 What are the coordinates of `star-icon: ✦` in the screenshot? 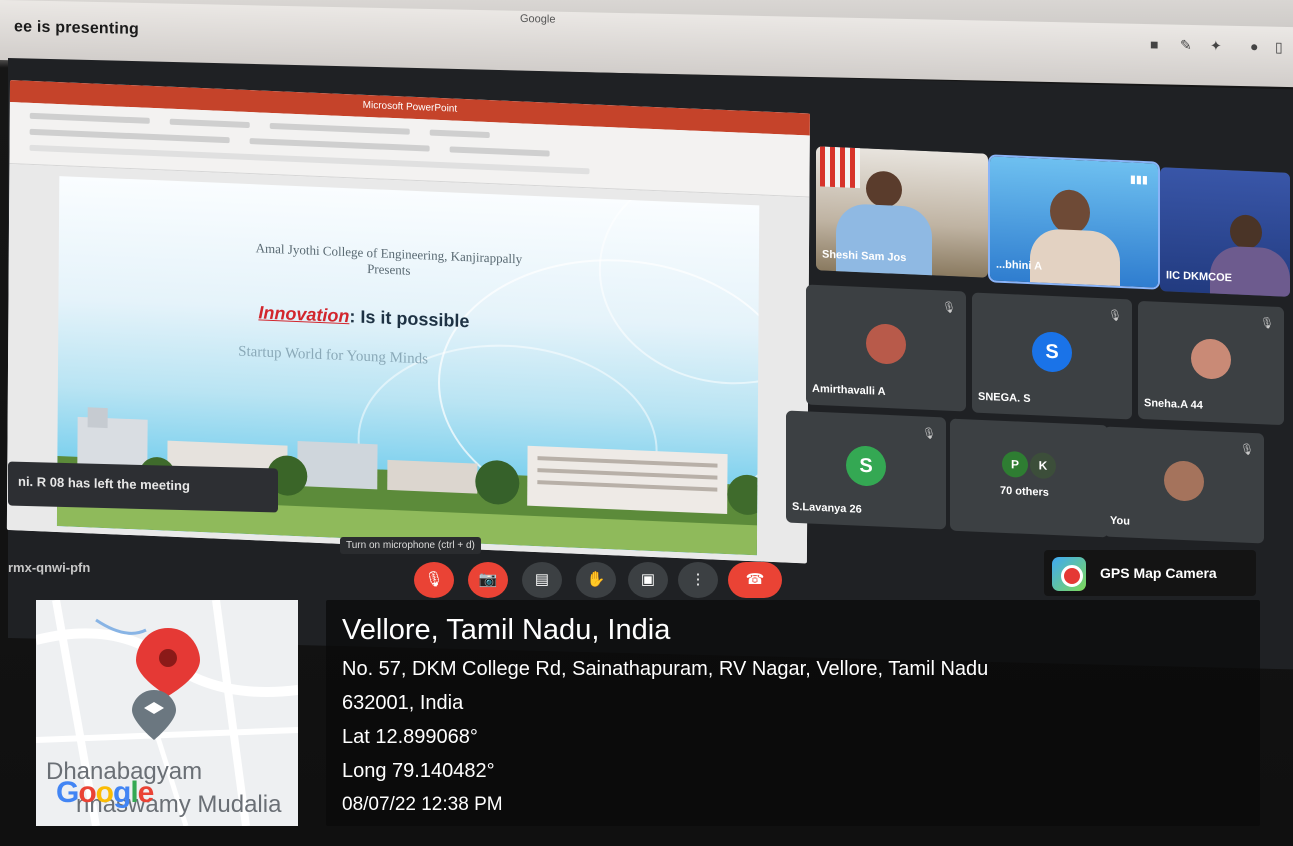 It's located at (1216, 45).